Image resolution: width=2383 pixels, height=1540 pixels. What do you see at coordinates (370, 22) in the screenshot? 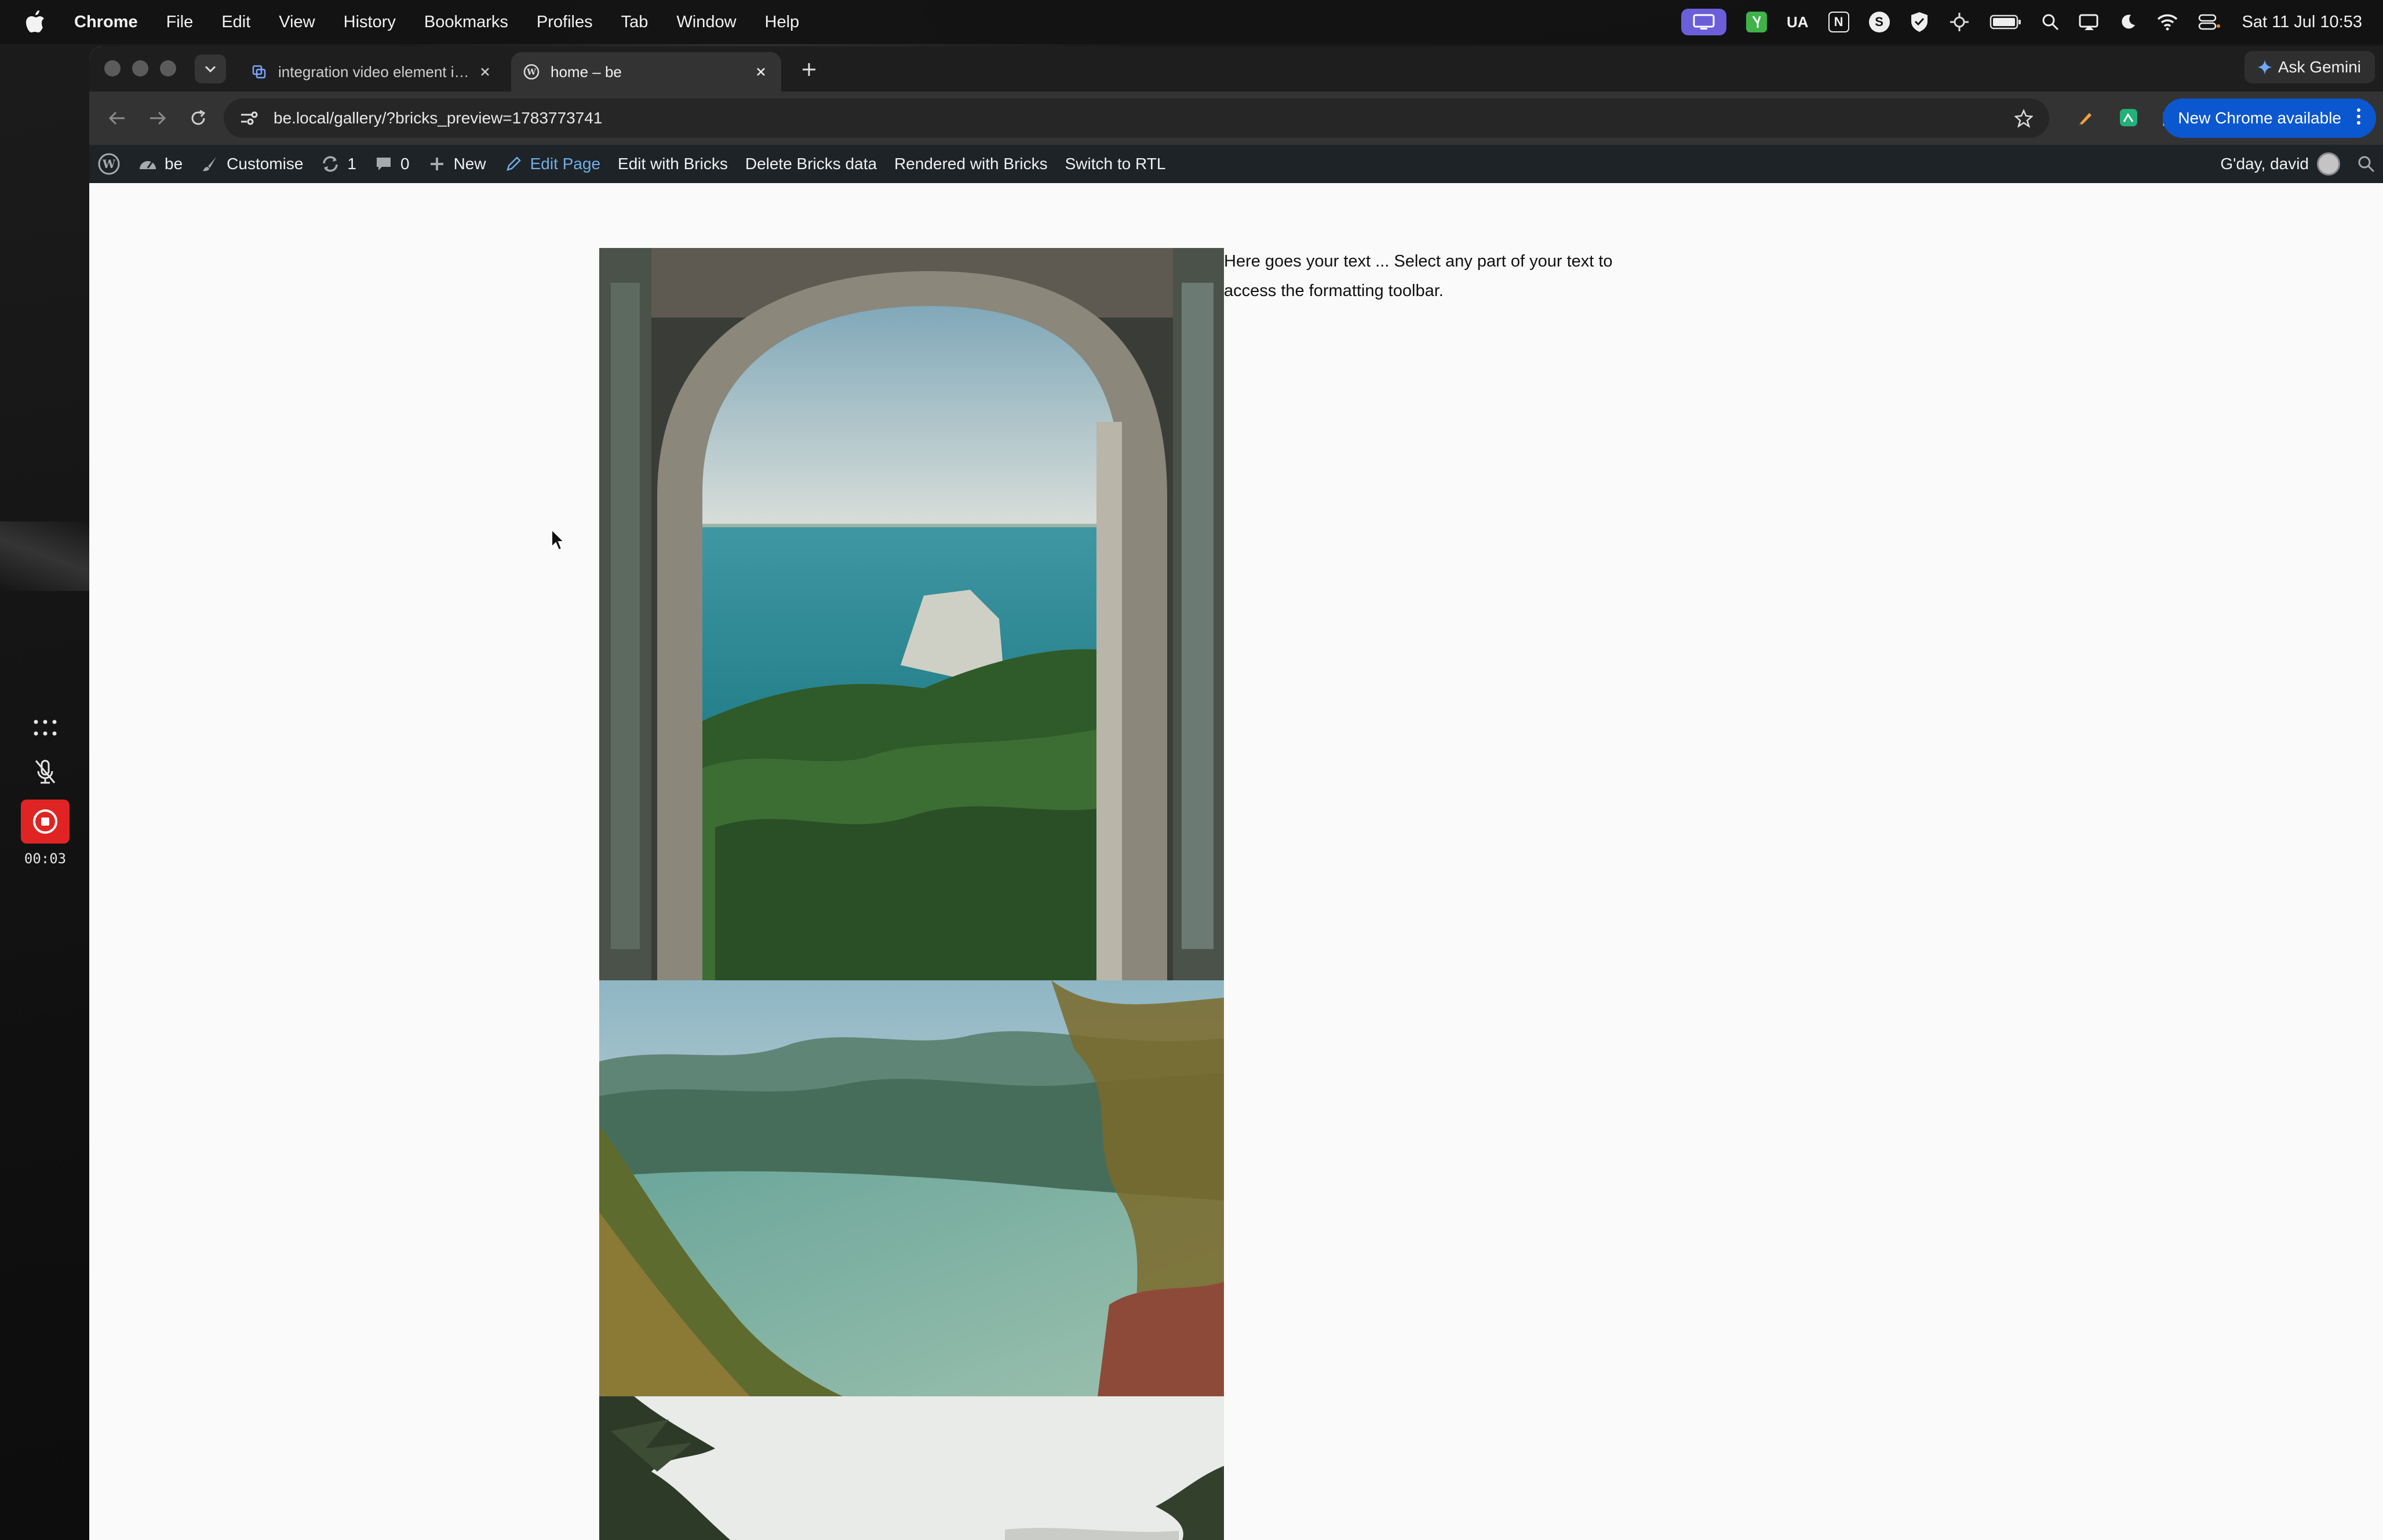
I see `menu-history: History` at bounding box center [370, 22].